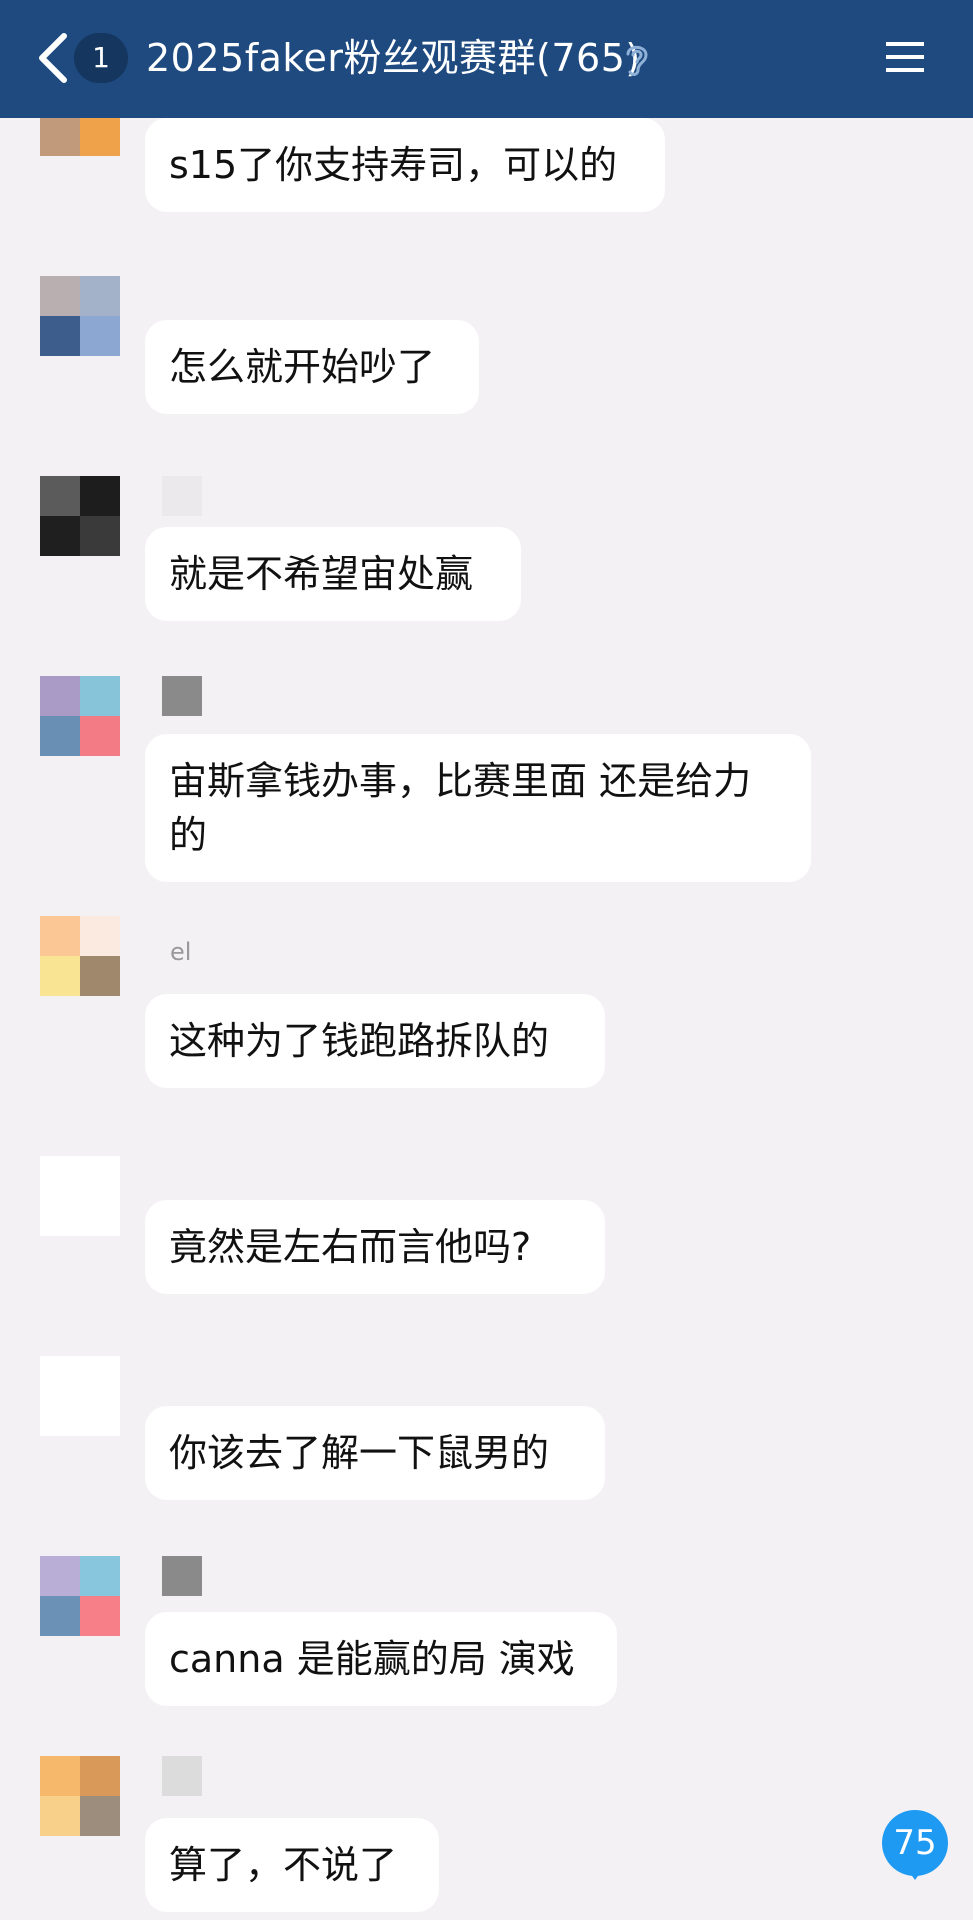 This screenshot has height=1920, width=973. Describe the element at coordinates (915, 1873) in the screenshot. I see `unread-indicator-tail` at that location.